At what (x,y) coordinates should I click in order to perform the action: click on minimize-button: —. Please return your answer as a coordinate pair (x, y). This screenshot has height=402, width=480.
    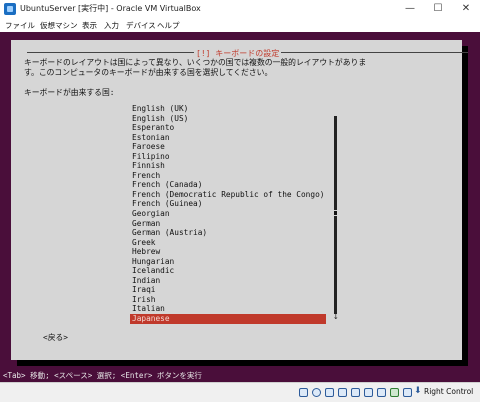
    Looking at the image, I should click on (410, 9).